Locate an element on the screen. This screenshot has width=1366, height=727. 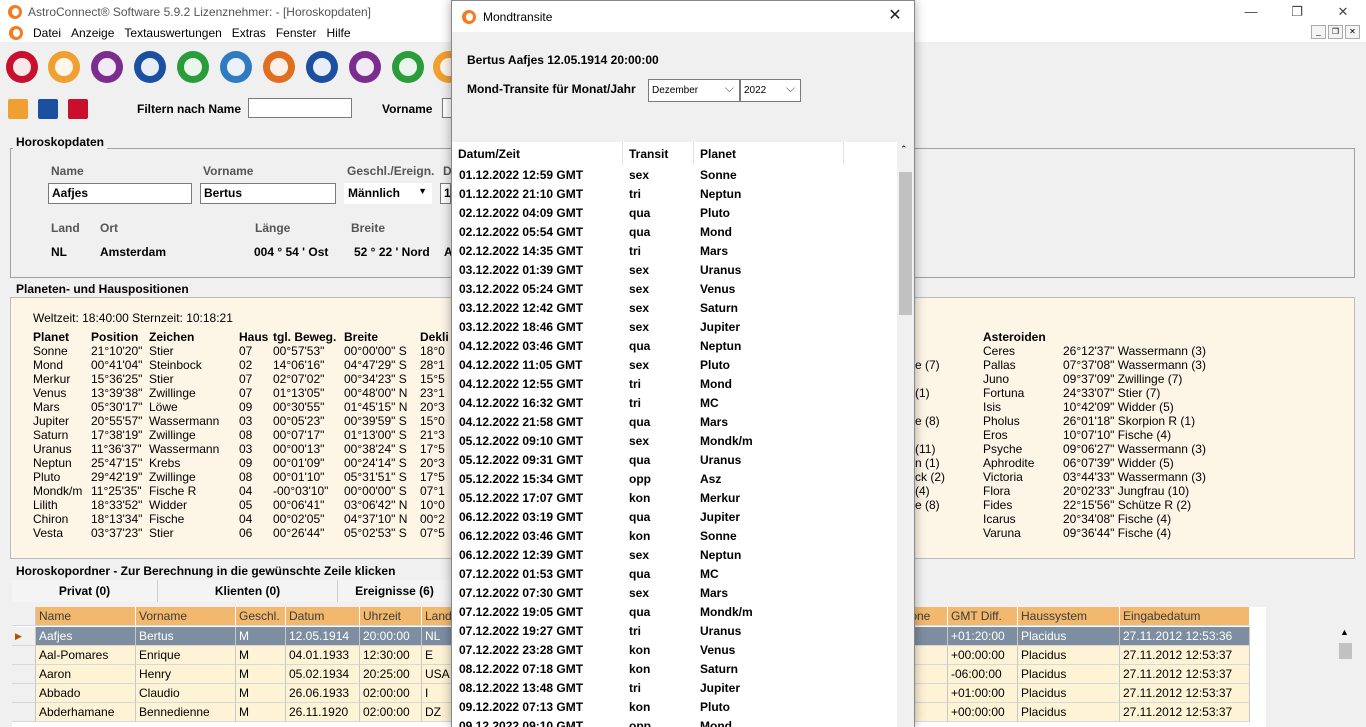
list-item: 07.12.2022 07:30 GMT sex Mars is located at coordinates (651, 593).